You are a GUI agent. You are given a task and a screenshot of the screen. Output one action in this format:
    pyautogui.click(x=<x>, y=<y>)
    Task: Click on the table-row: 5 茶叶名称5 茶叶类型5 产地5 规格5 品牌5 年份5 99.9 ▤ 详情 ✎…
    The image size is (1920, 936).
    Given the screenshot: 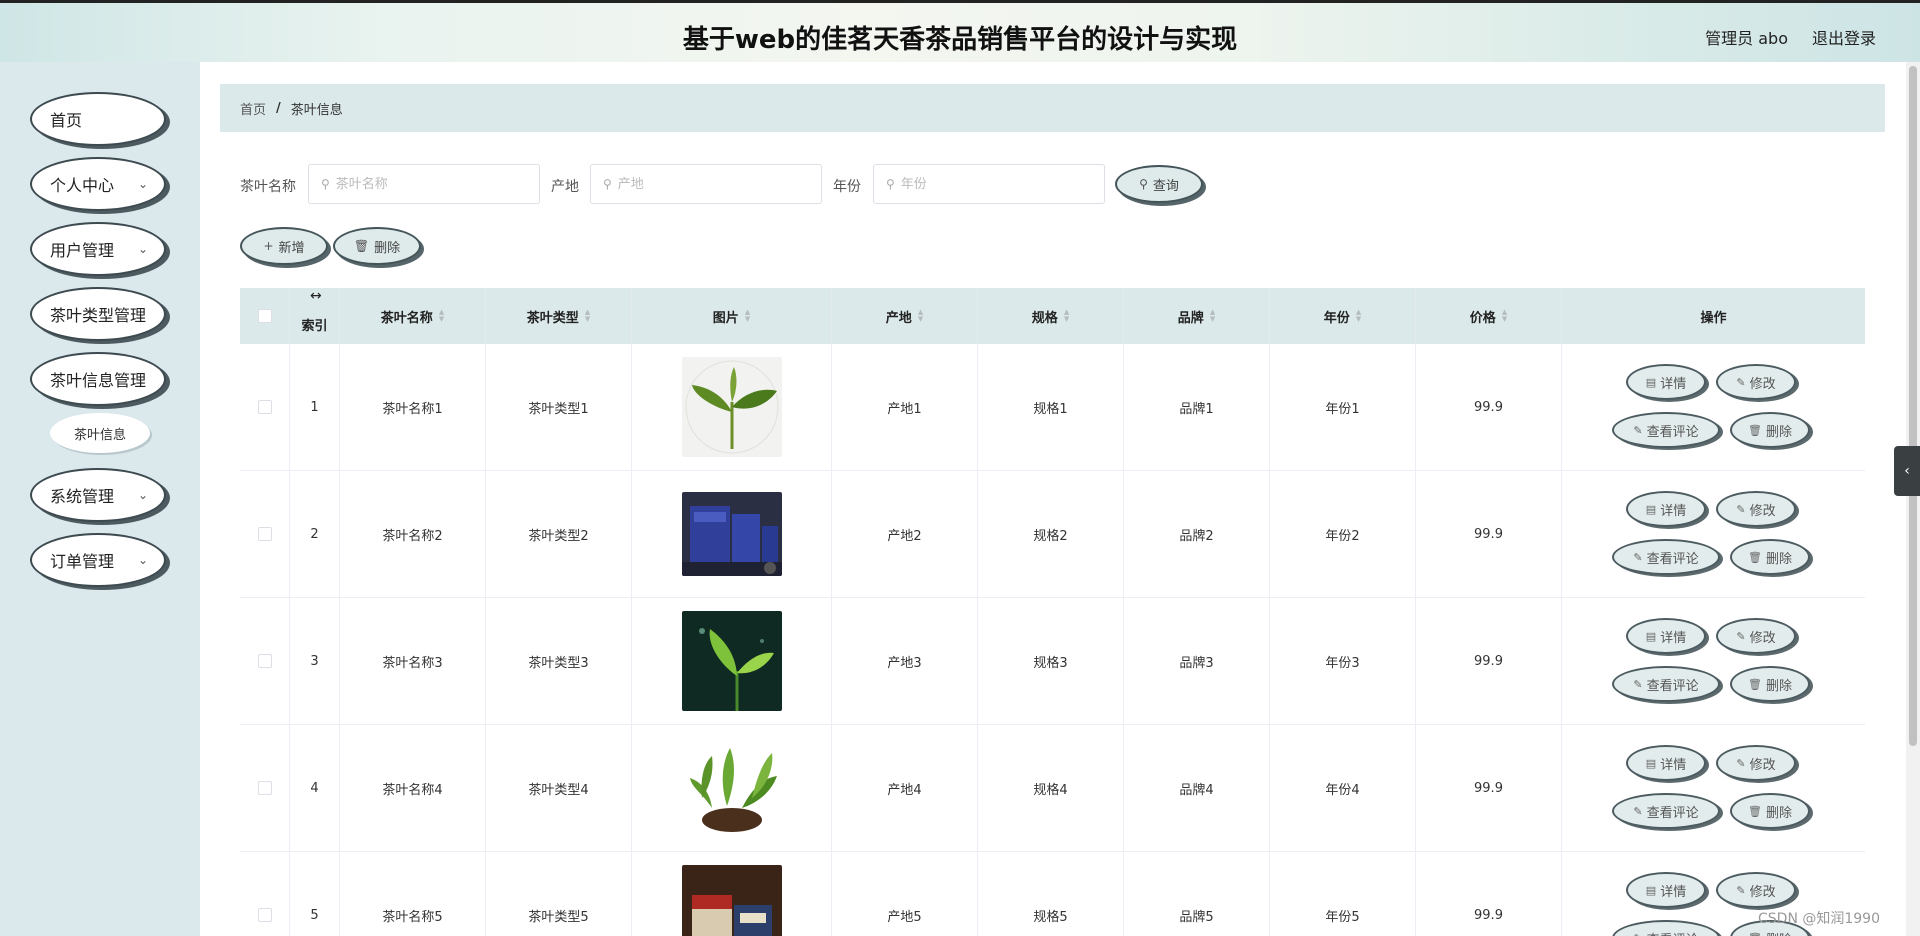 What is the action you would take?
    pyautogui.click(x=1052, y=894)
    